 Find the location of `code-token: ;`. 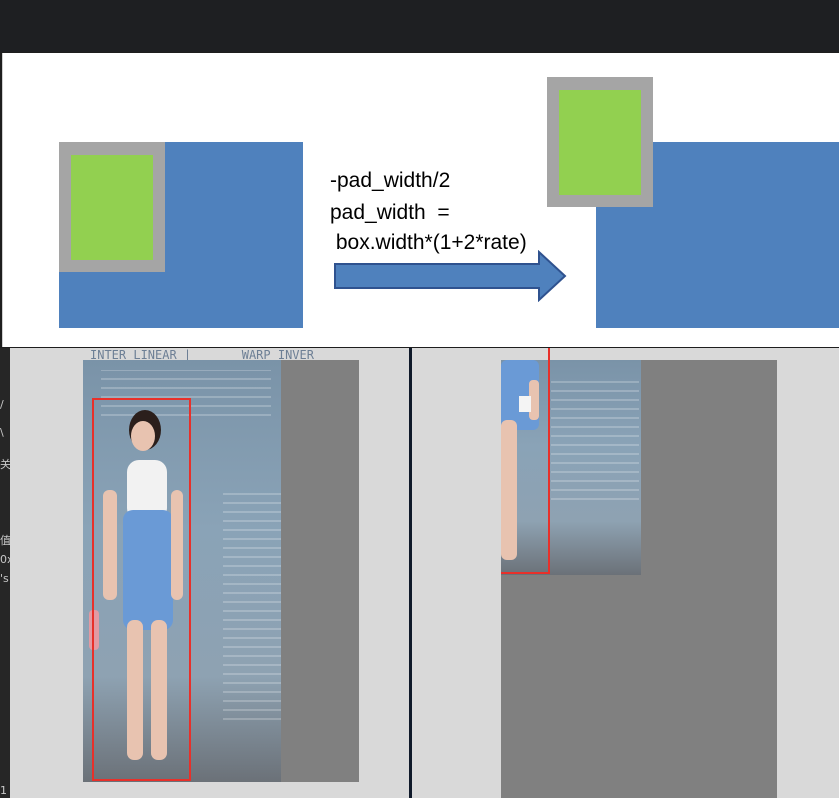

code-token: ; is located at coordinates (615, 51).